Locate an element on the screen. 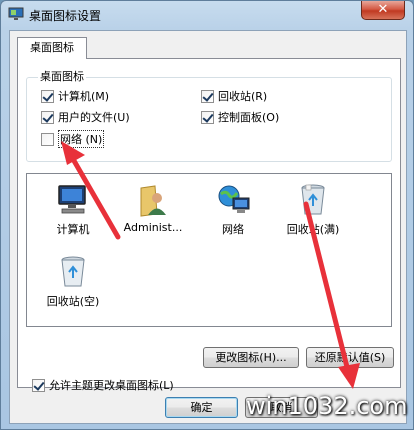 Image resolution: width=414 pixels, height=430 pixels. checkbox-label: 计算机 is located at coordinates (74, 96).